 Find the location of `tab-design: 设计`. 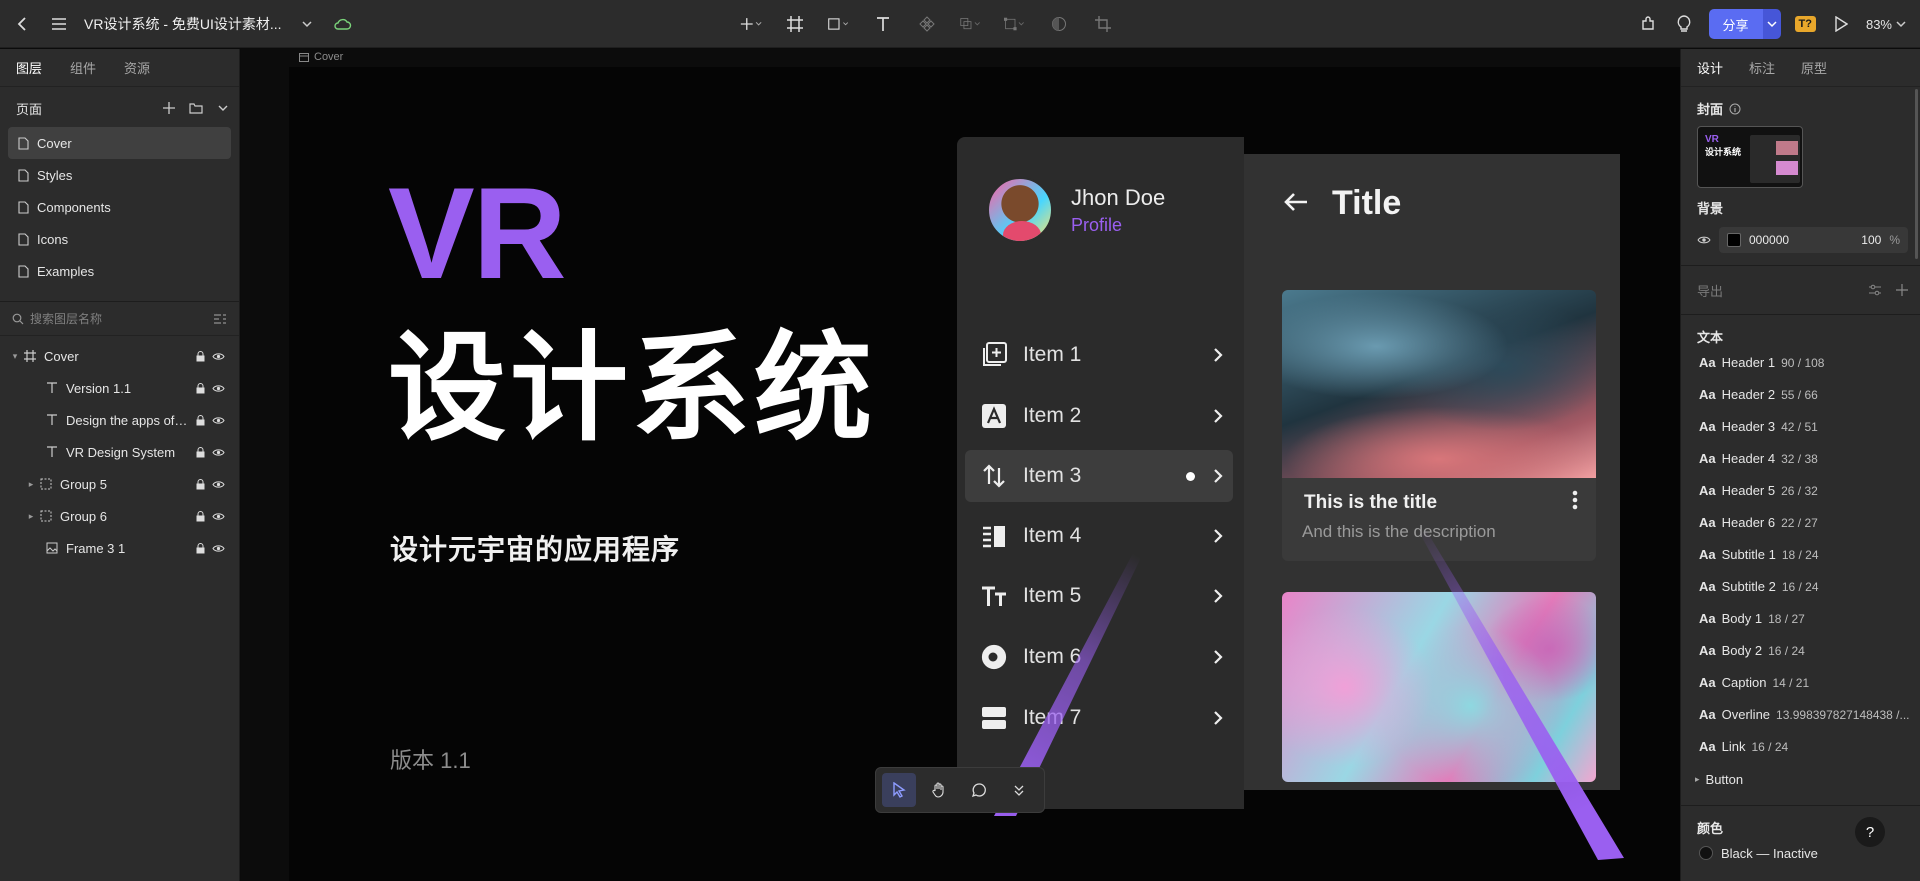

tab-design: 设计 is located at coordinates (1710, 67).